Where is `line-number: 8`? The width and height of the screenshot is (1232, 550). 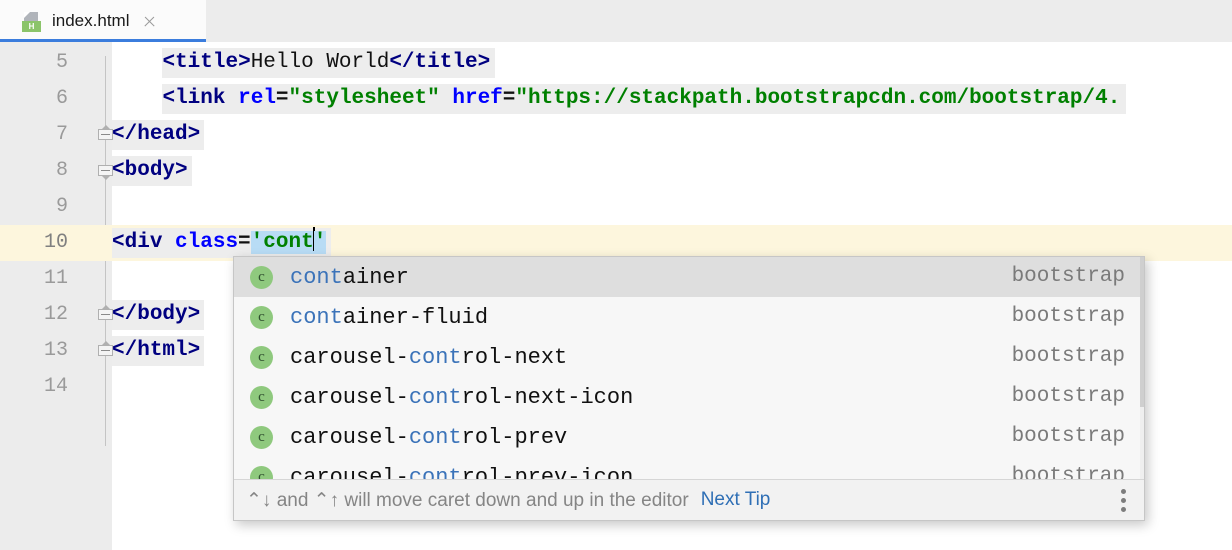
line-number: 8 is located at coordinates (61, 170).